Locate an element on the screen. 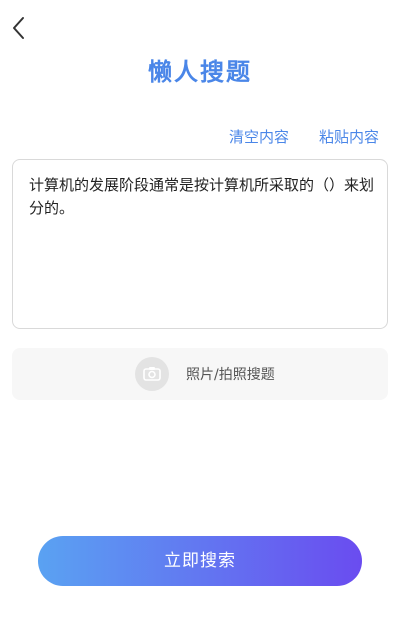  paste-content-button: 粘贴内容 is located at coordinates (349, 136).